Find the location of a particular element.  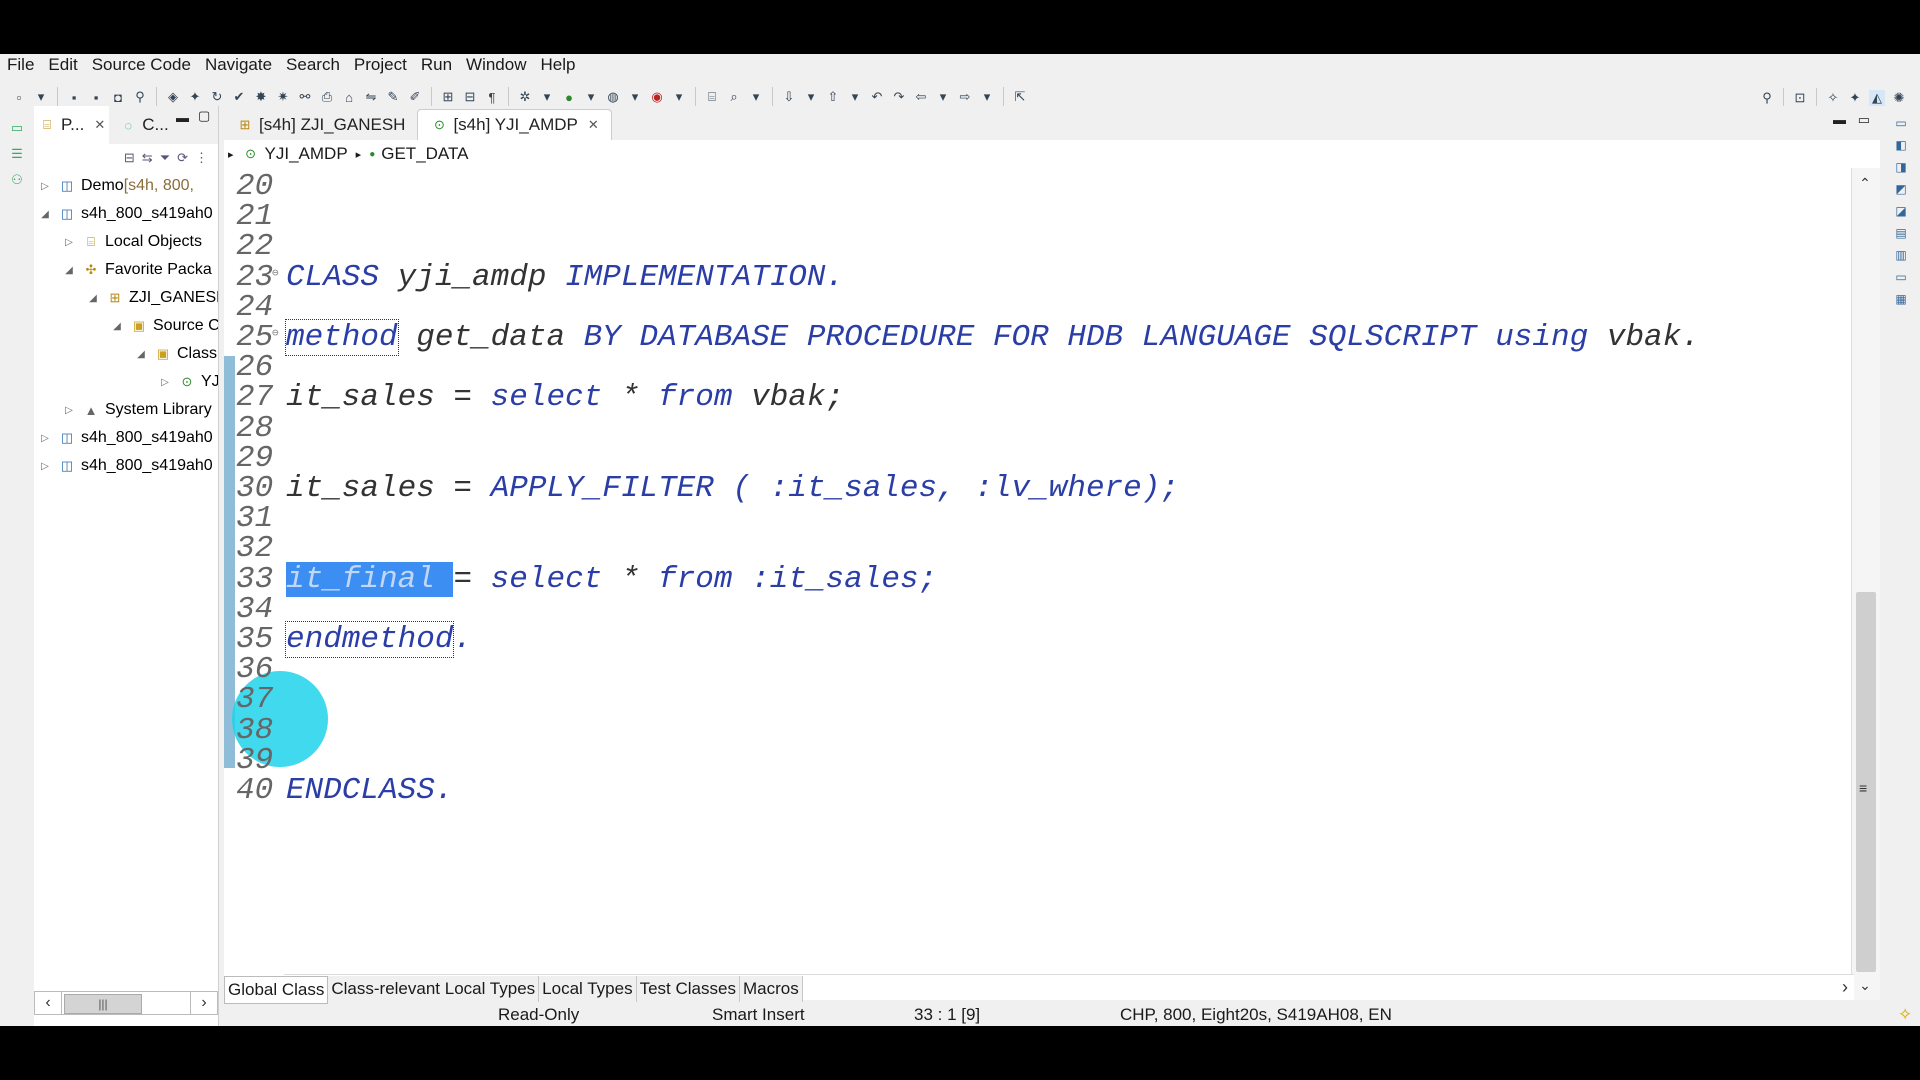

toggle-mark-occurrences-icon: ✎ is located at coordinates (393, 97).